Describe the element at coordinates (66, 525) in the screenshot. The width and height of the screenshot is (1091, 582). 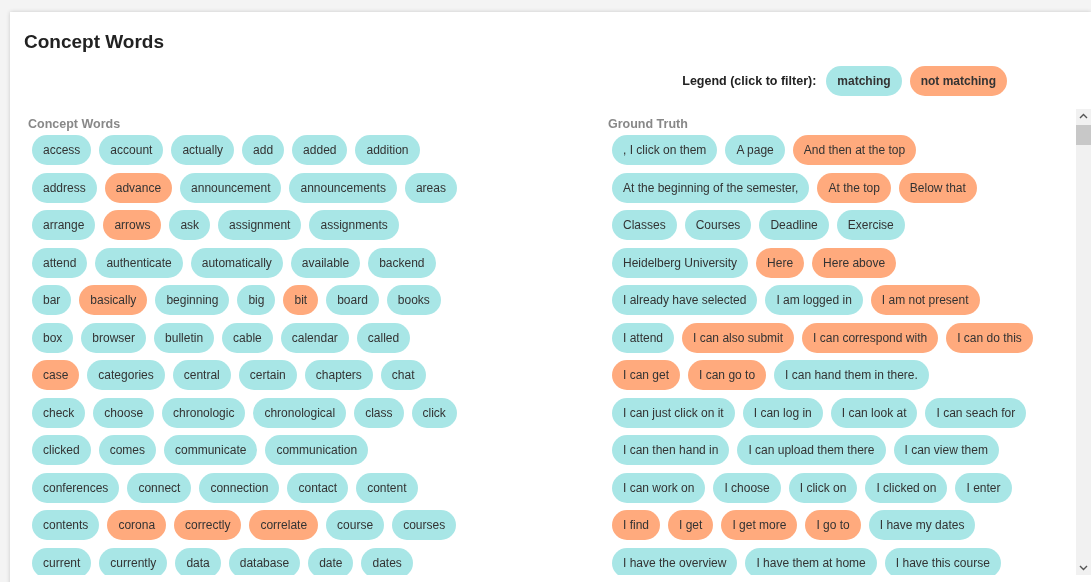
I see `word-chip: contents` at that location.